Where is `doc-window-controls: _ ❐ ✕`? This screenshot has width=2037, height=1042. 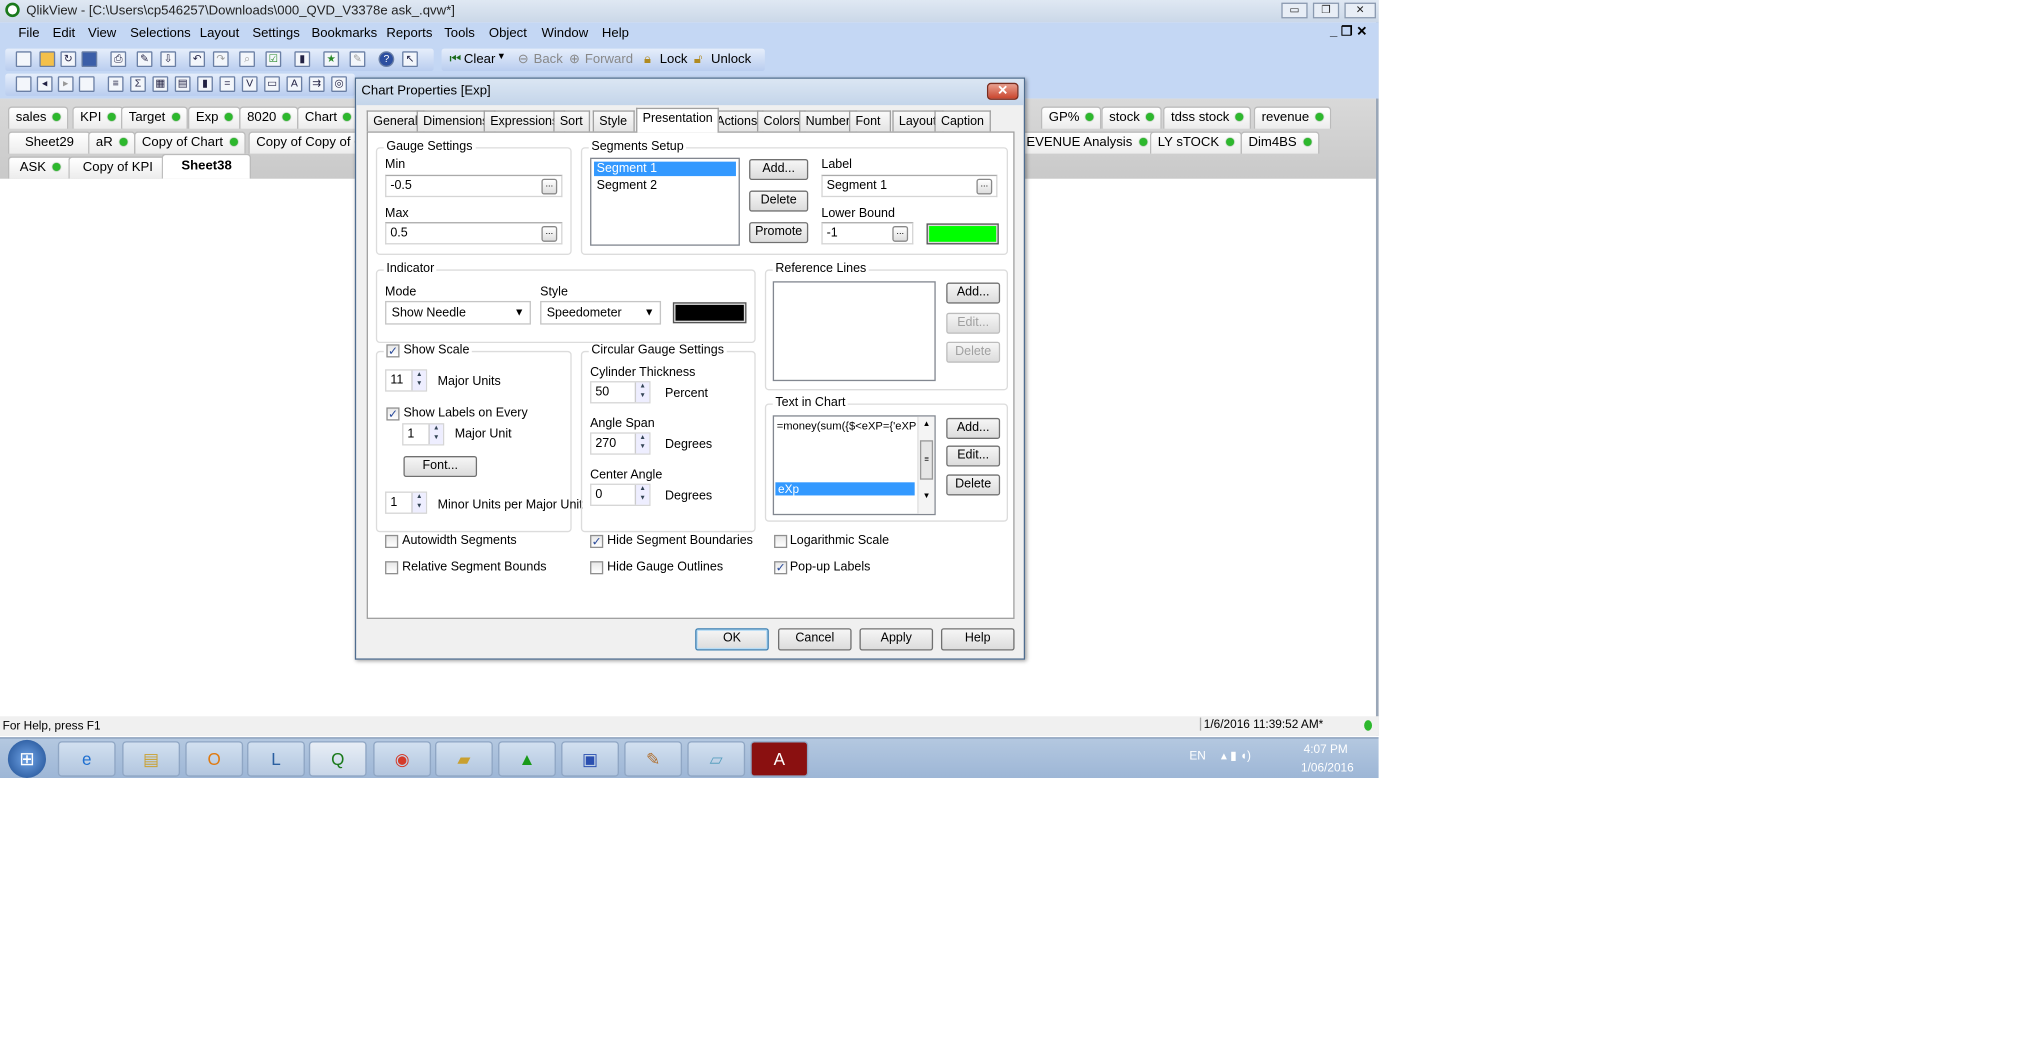
doc-window-controls: _ ❐ ✕ is located at coordinates (1348, 32).